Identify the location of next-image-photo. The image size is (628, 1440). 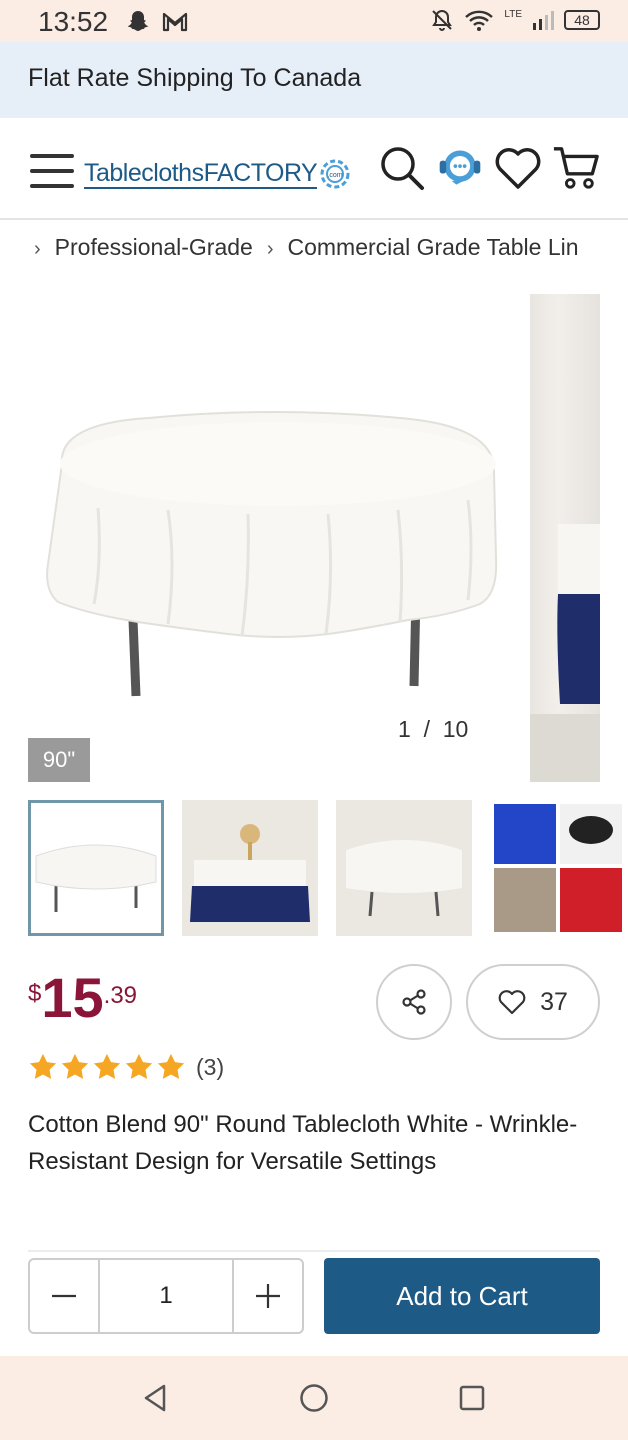
(565, 653).